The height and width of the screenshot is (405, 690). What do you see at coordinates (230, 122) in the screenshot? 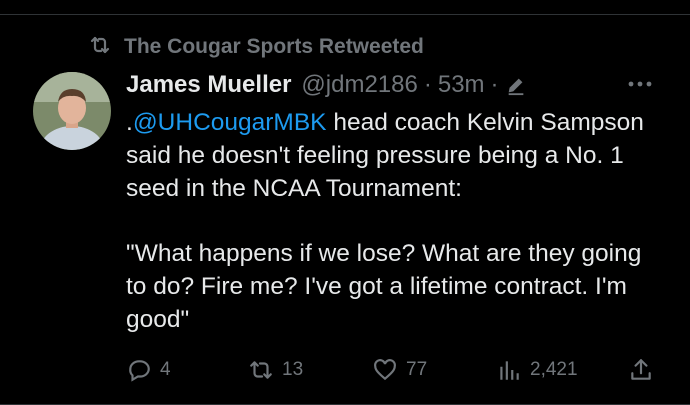
I see `mention-link: @UHCougarMBK` at bounding box center [230, 122].